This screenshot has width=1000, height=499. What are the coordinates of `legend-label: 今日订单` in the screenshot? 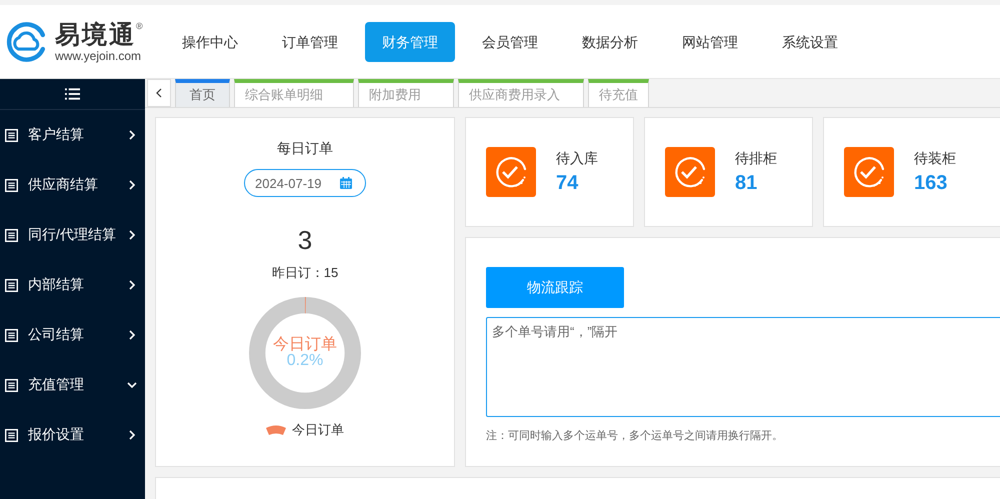 It's located at (318, 430).